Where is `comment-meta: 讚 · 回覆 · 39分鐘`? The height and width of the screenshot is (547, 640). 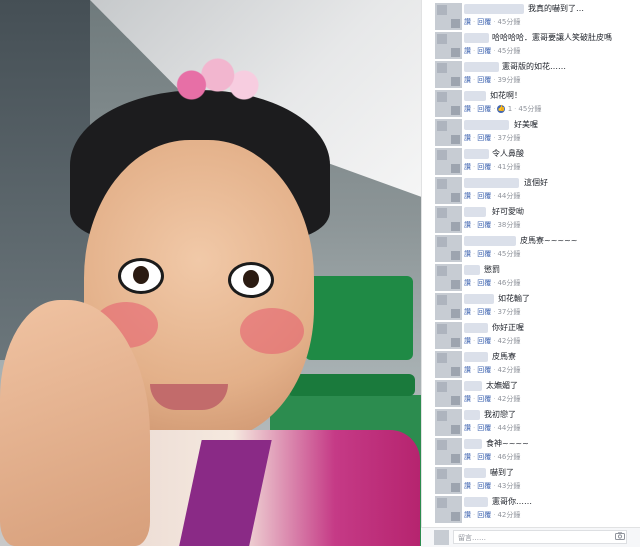 comment-meta: 讚 · 回覆 · 39分鐘 is located at coordinates (492, 80).